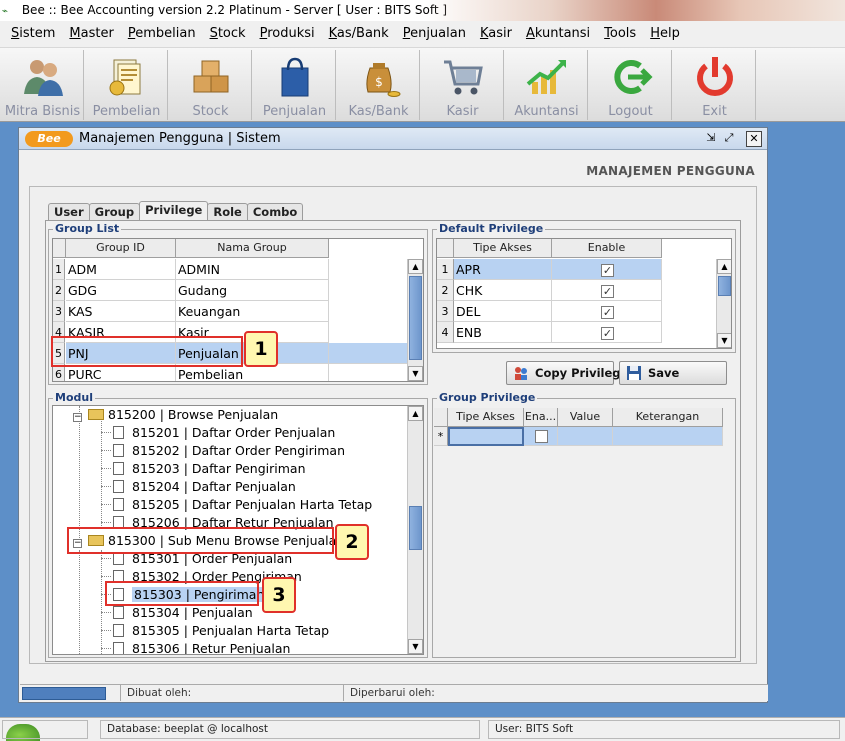 The height and width of the screenshot is (741, 845). Describe the element at coordinates (445, 332) in the screenshot. I see `row-number: 4` at that location.